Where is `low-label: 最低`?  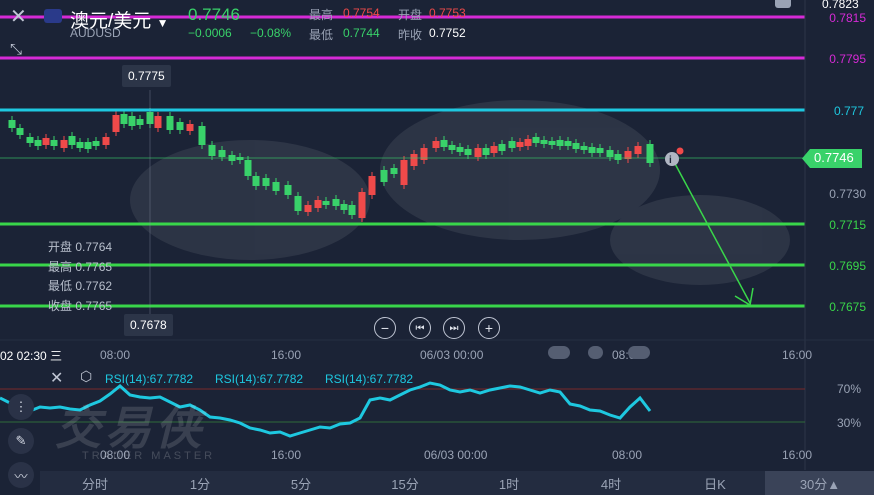
low-label: 最低 is located at coordinates (321, 35).